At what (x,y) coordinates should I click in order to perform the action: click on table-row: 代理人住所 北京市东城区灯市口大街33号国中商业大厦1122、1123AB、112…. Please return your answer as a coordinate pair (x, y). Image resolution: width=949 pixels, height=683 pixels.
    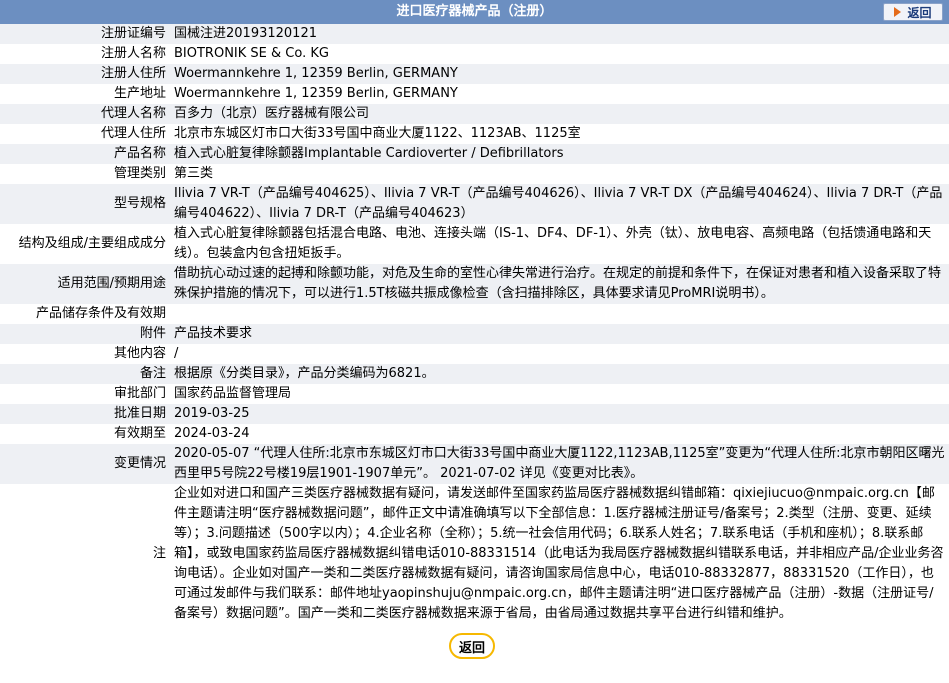
    Looking at the image, I should click on (474, 134).